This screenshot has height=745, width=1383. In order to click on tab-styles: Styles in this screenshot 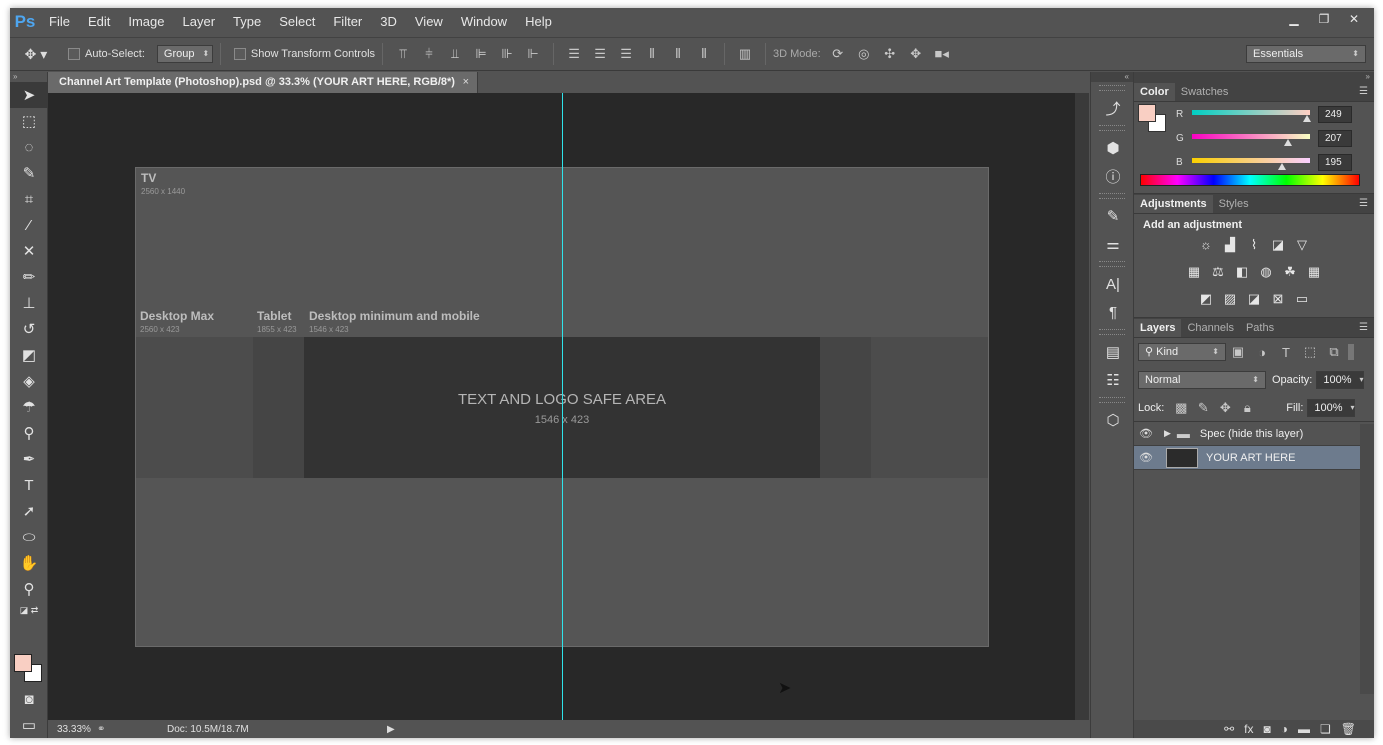, I will do `click(1234, 204)`.